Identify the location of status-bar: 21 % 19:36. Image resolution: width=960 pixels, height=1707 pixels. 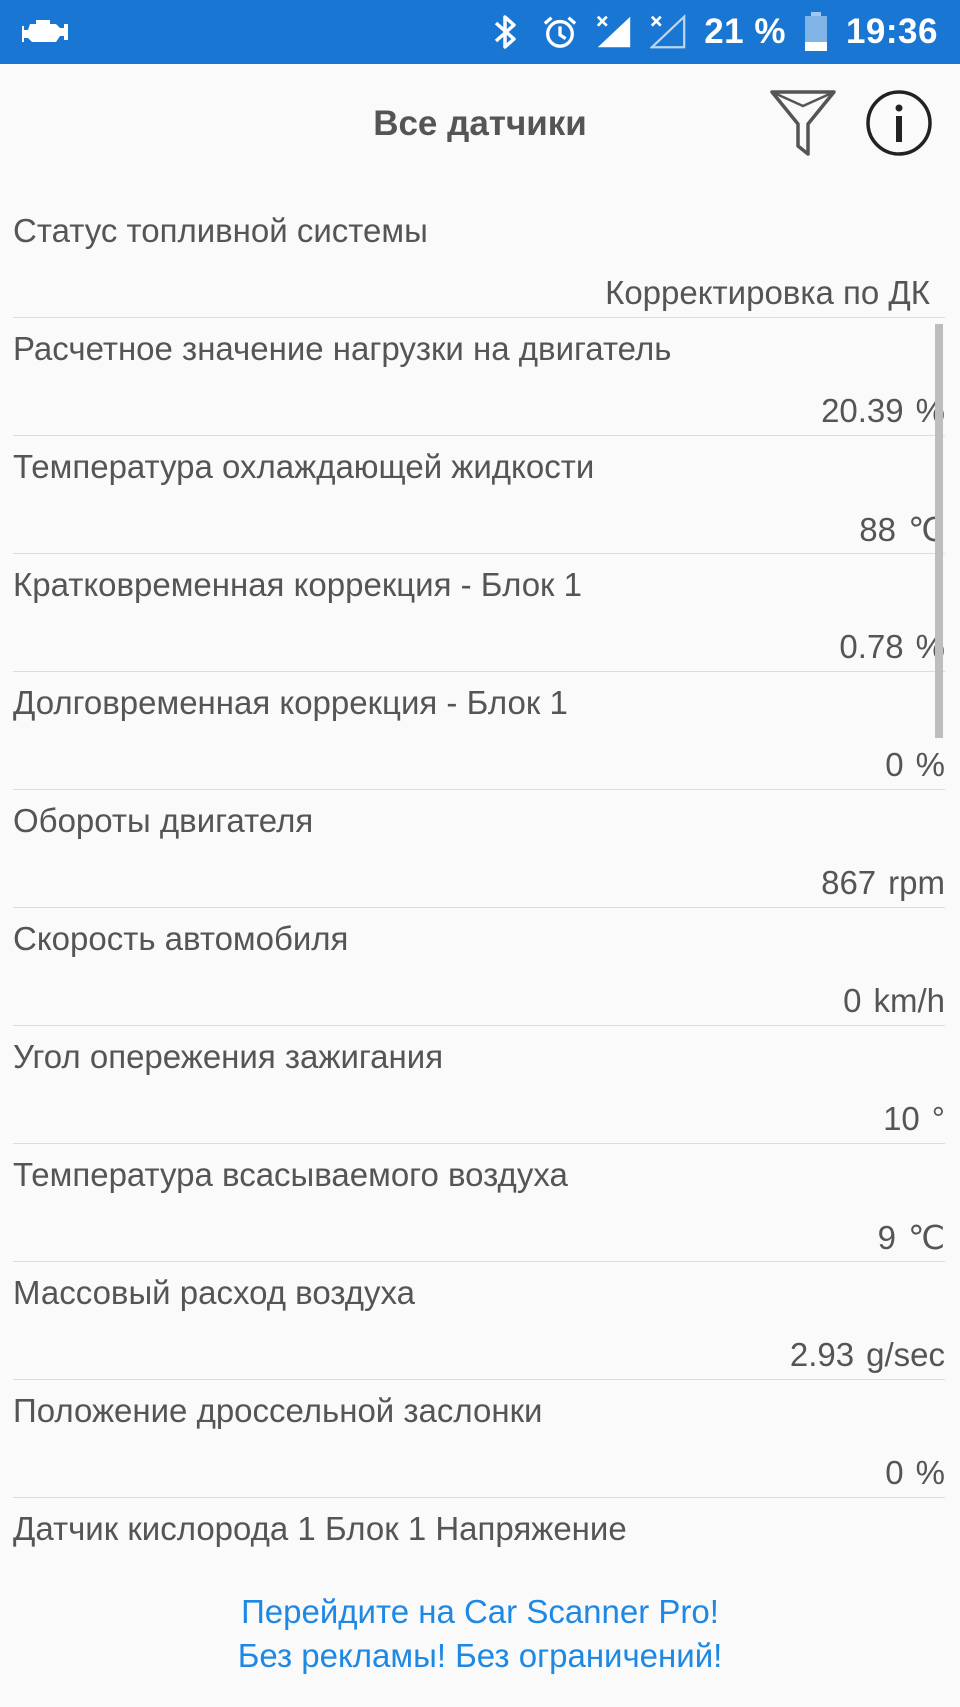
(480, 32).